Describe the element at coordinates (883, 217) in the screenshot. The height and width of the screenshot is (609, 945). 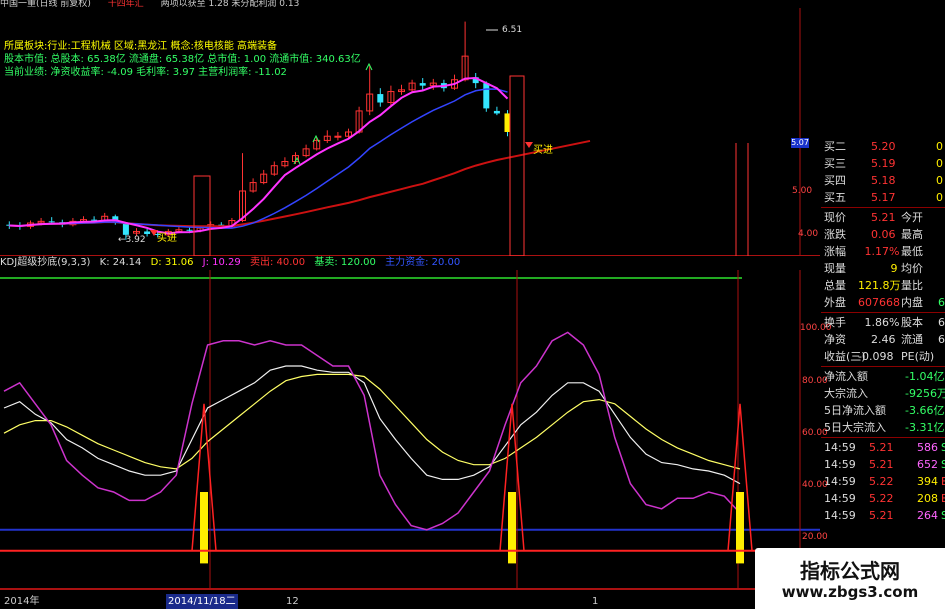
I see `quote-row: 现价 5.21 今开` at that location.